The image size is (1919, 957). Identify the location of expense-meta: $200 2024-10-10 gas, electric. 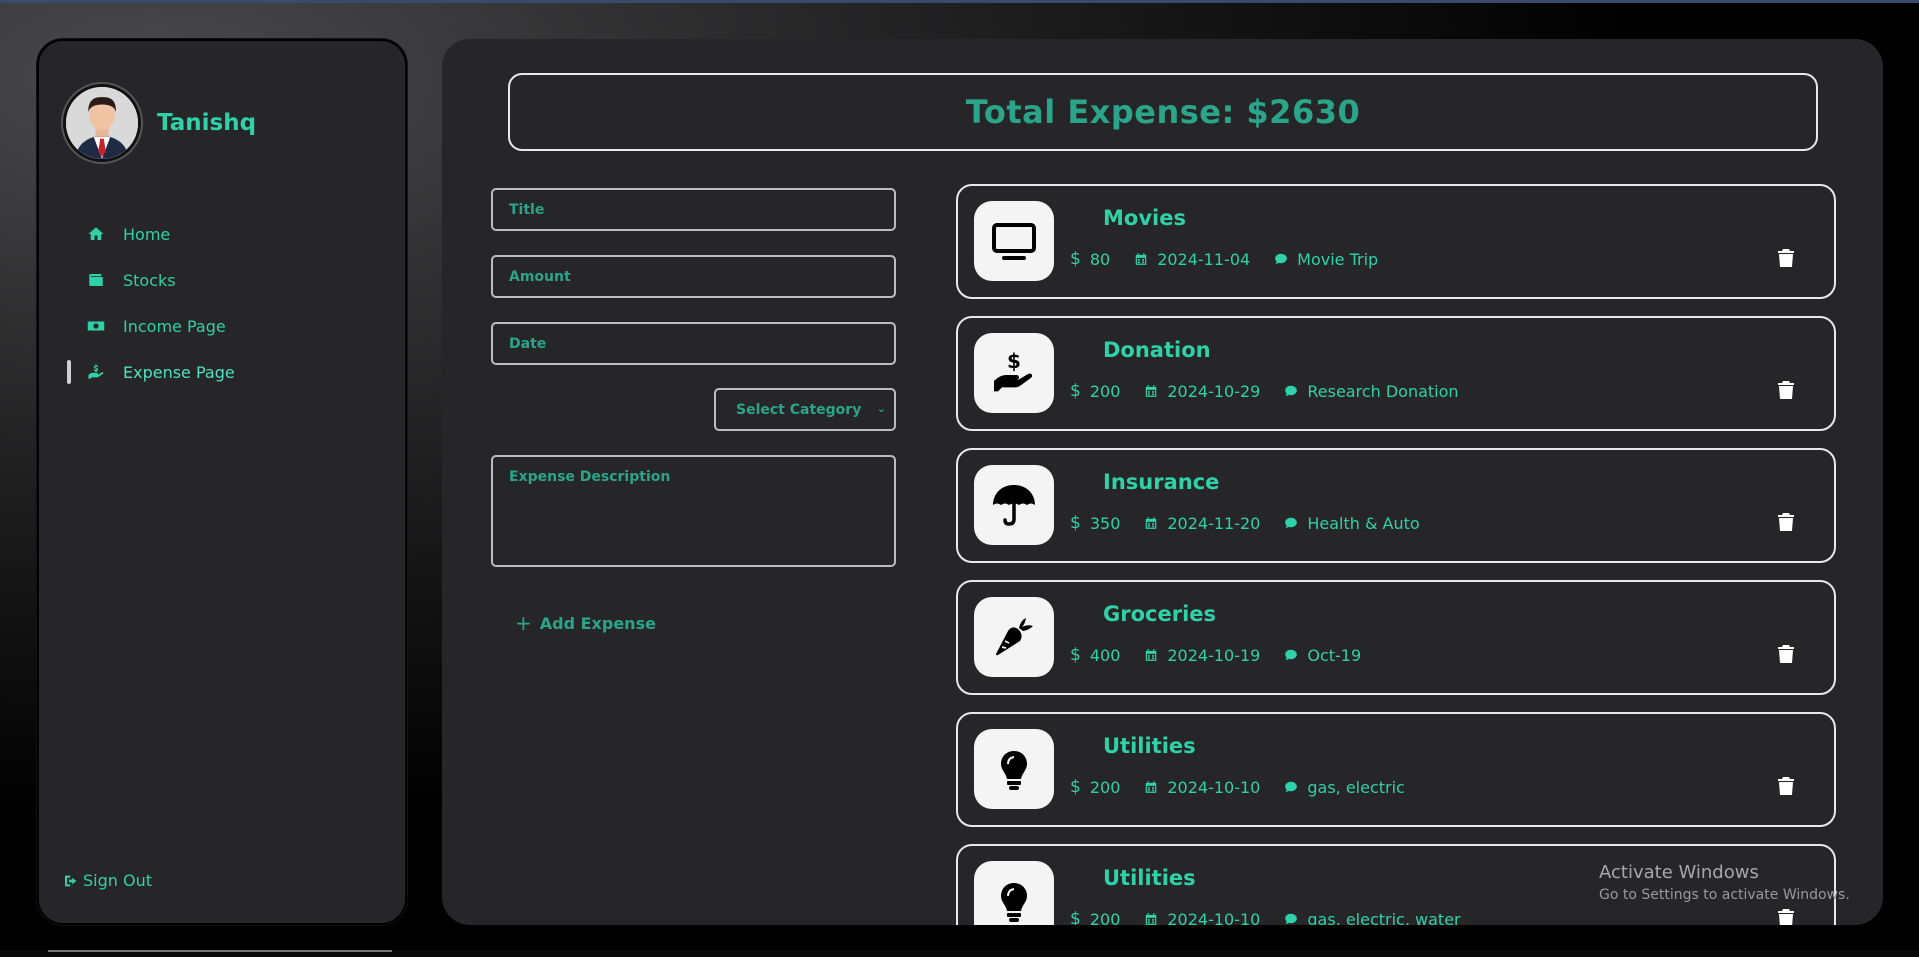
(1249, 787).